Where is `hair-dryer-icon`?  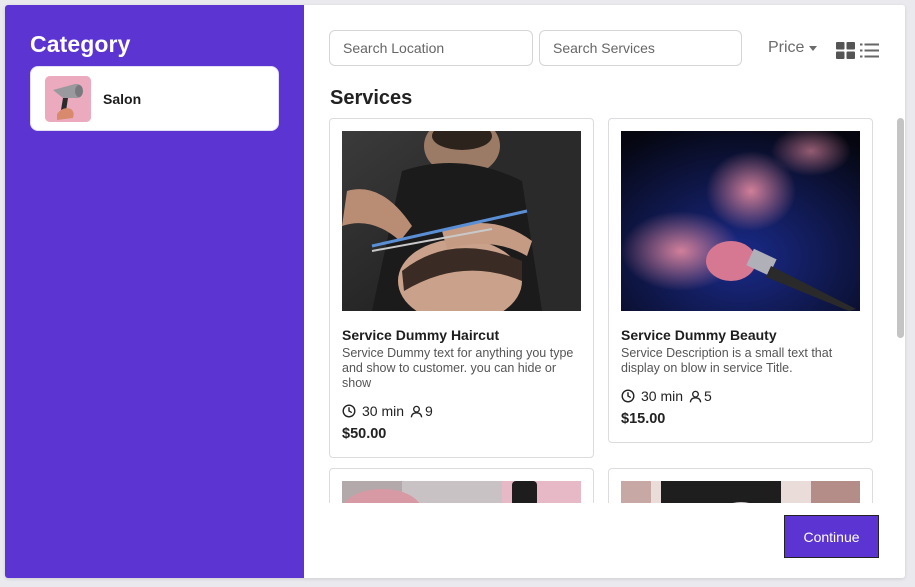
hair-dryer-icon is located at coordinates (68, 98).